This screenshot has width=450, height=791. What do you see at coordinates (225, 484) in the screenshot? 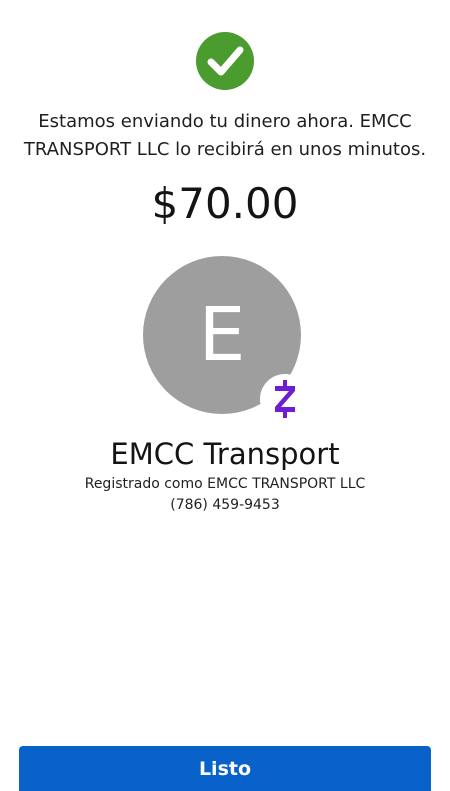
I see `registered-as-text: Registrado como EMCC TRANSPORT LLC` at bounding box center [225, 484].